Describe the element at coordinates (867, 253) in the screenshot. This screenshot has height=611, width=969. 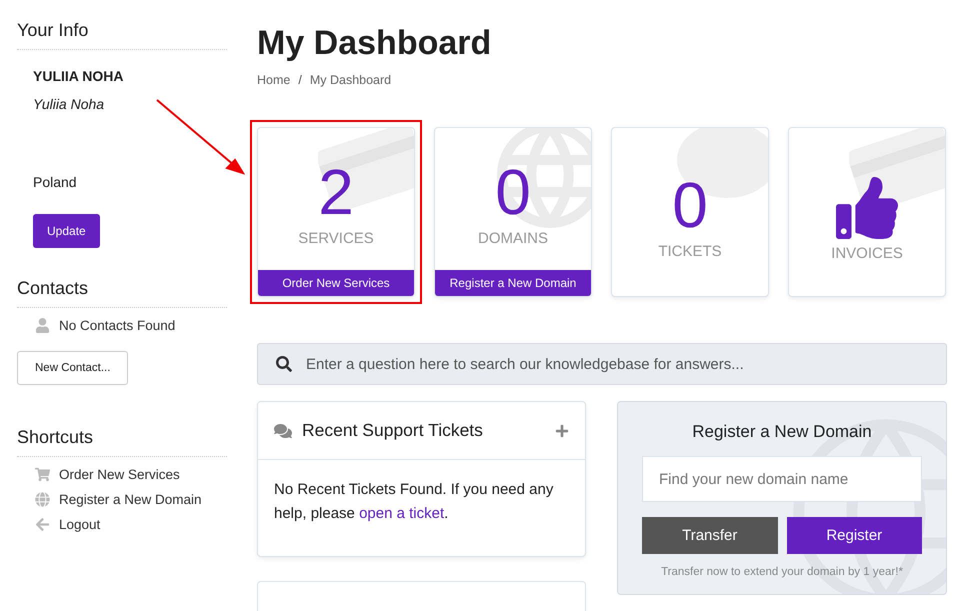
I see `stat-label: INVOICES` at that location.